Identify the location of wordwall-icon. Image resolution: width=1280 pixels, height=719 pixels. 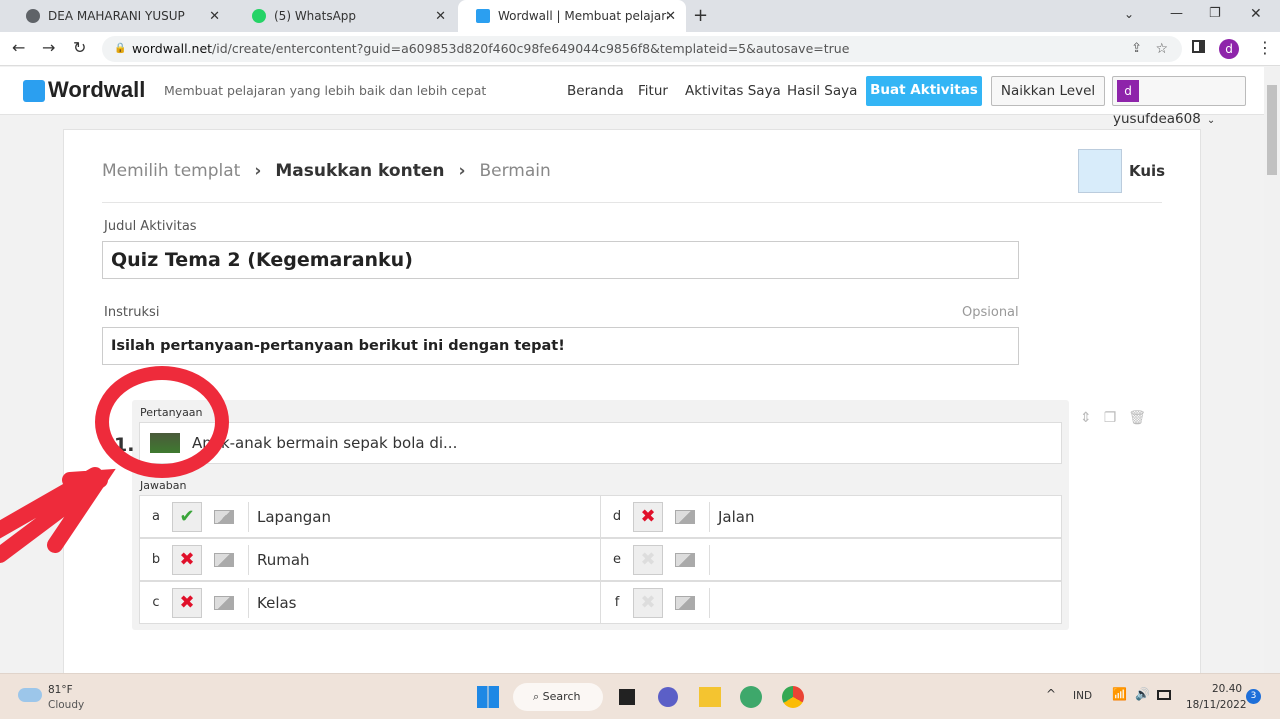
(483, 16).